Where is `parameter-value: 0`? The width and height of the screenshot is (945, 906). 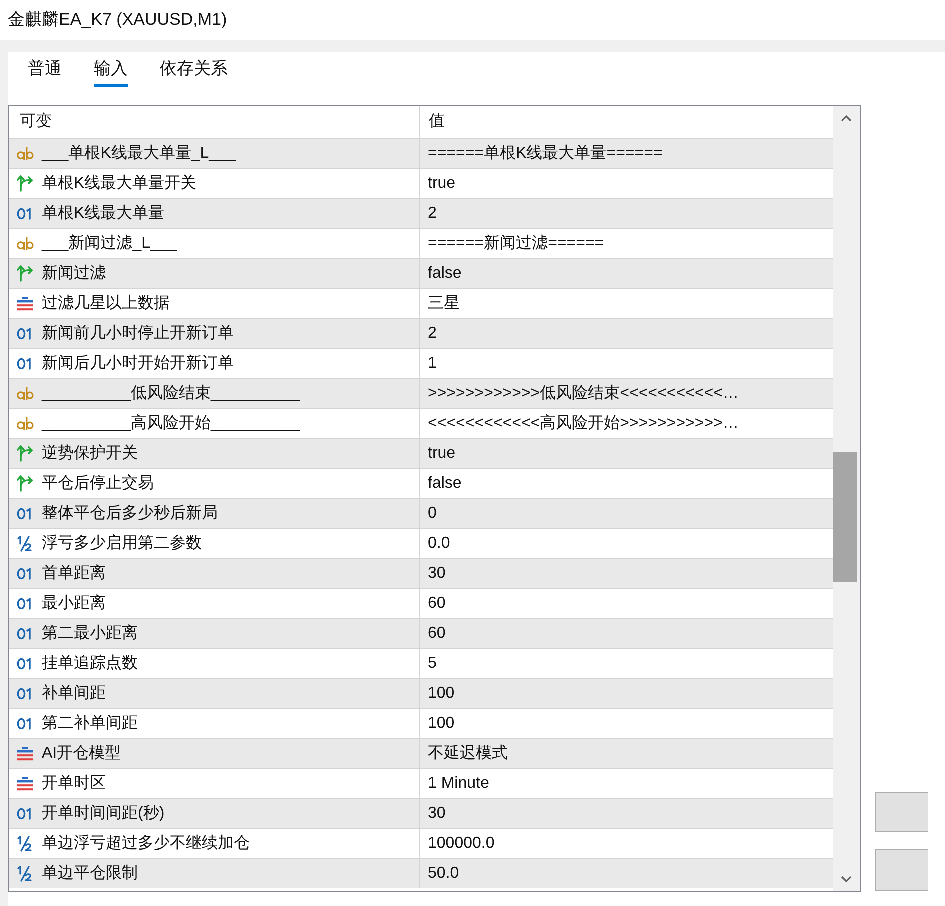 parameter-value: 0 is located at coordinates (432, 513).